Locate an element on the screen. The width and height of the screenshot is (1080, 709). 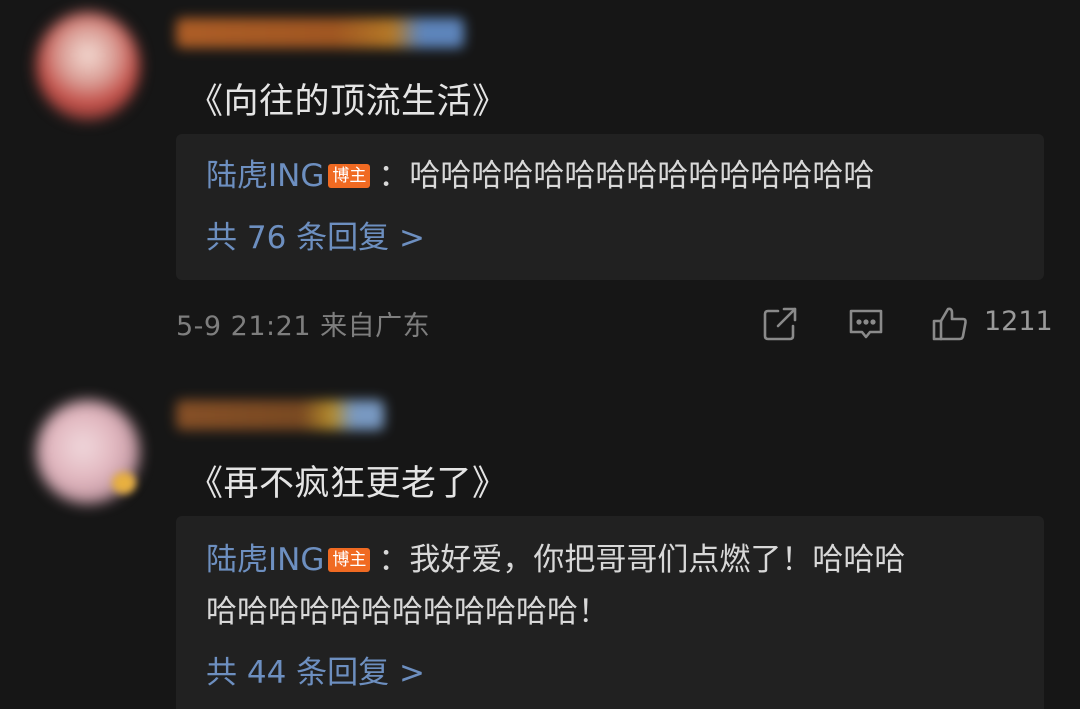
thumbs-up-icon is located at coordinates (950, 324).